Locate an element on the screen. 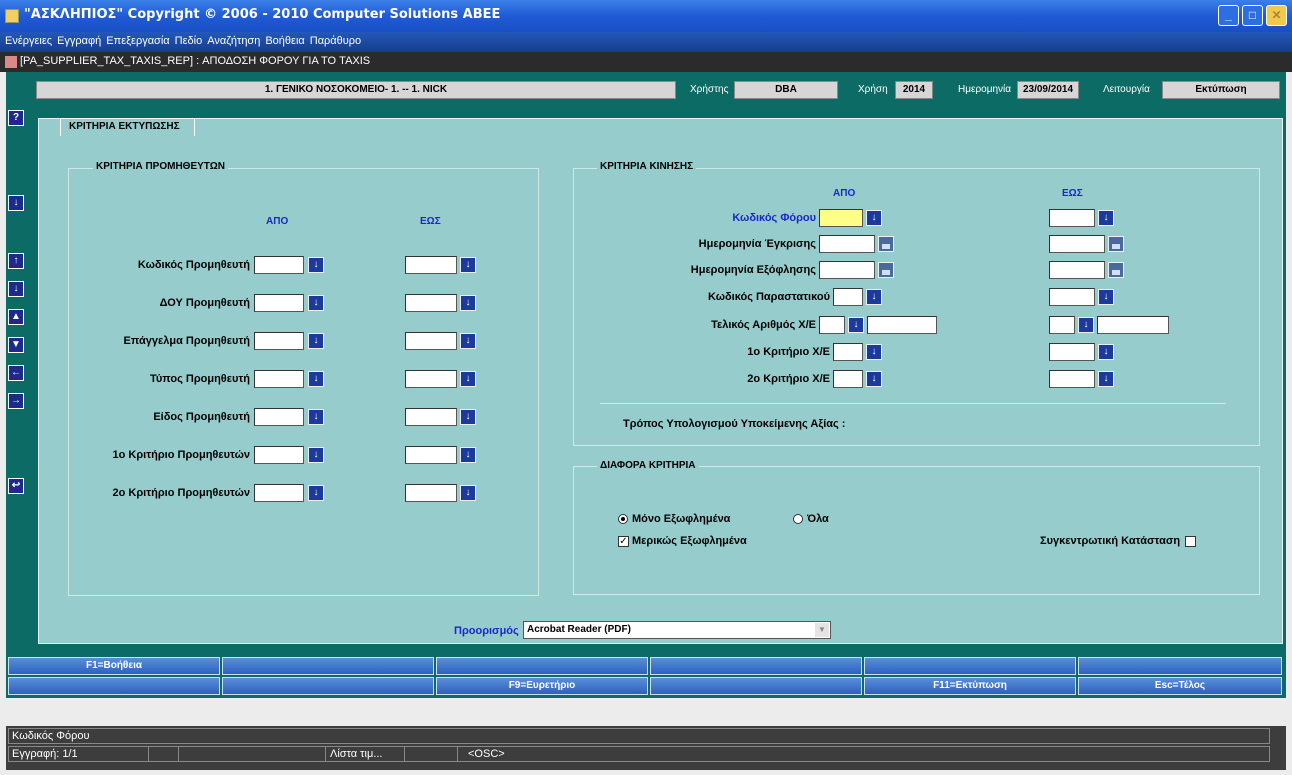  menu-field: Πεδίο is located at coordinates (189, 41).